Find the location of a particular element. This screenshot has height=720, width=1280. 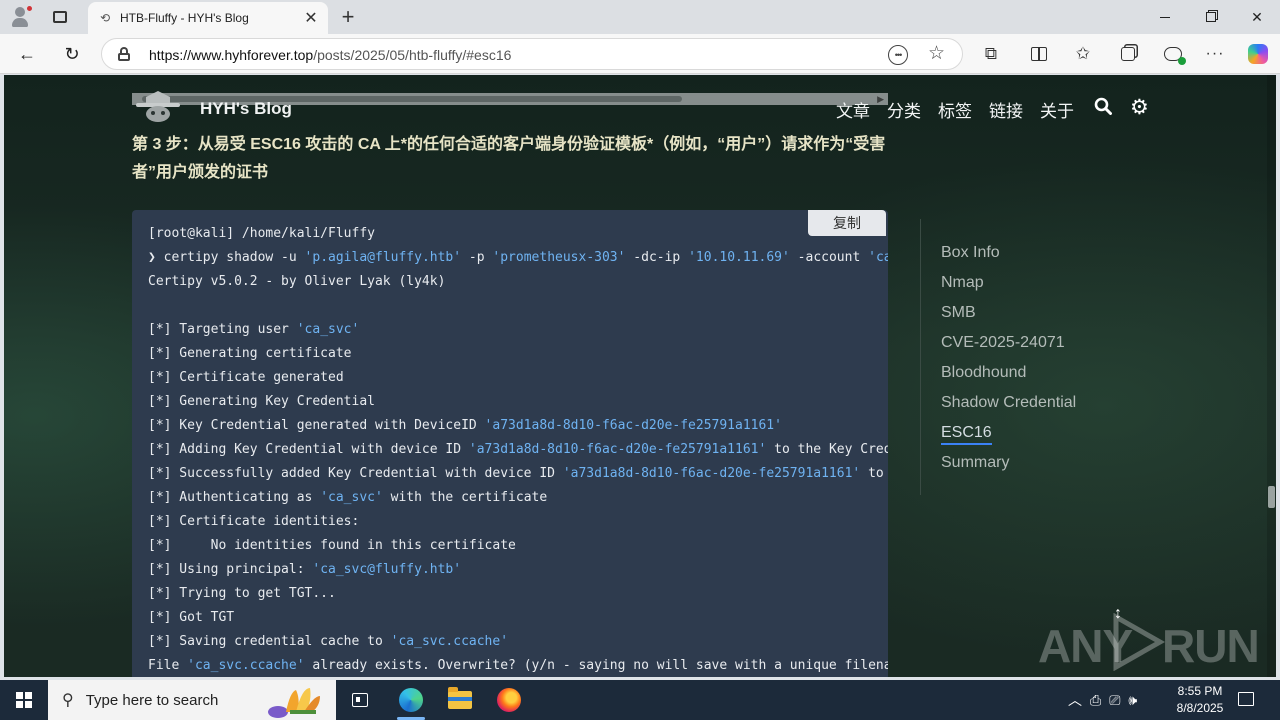

search-icon is located at coordinates (1103, 109).